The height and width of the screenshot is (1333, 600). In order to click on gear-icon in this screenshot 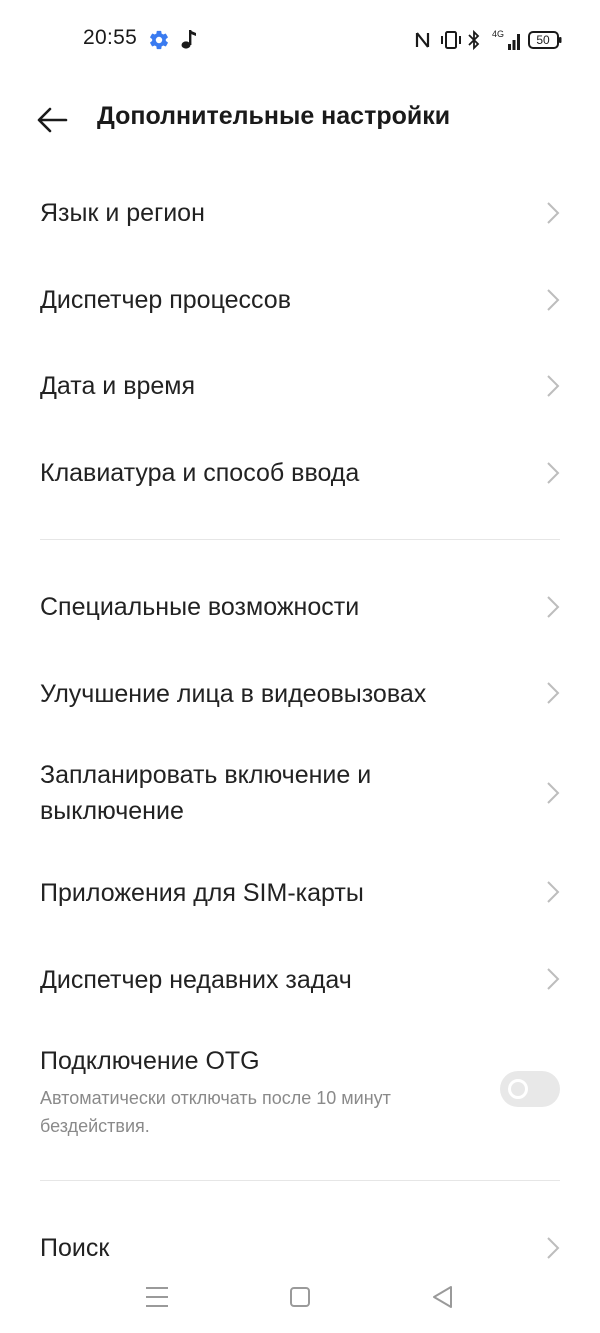, I will do `click(159, 40)`.